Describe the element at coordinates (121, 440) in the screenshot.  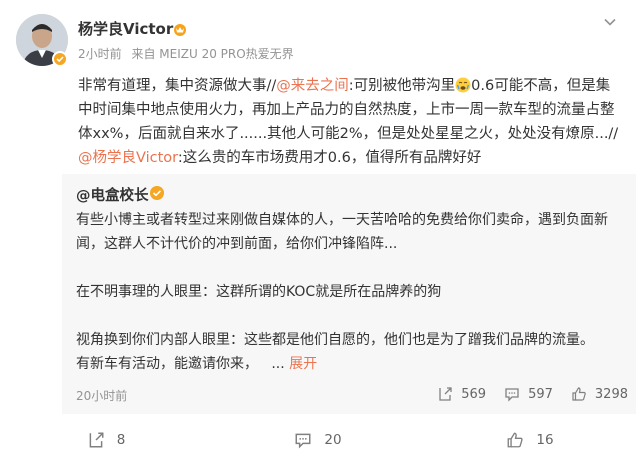
I see `repost-button-count: 8` at that location.